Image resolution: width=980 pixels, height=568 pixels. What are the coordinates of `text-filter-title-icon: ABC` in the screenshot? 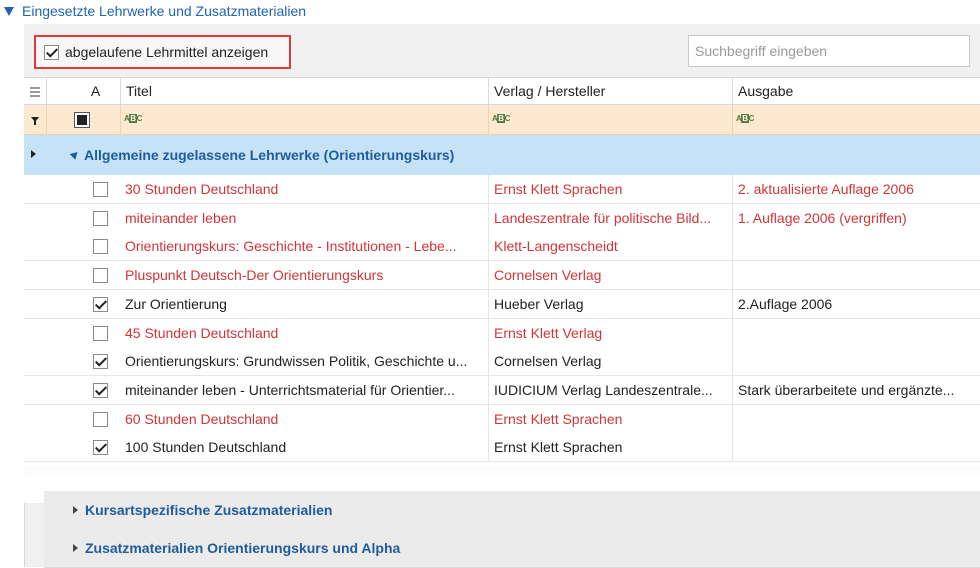 It's located at (133, 118).